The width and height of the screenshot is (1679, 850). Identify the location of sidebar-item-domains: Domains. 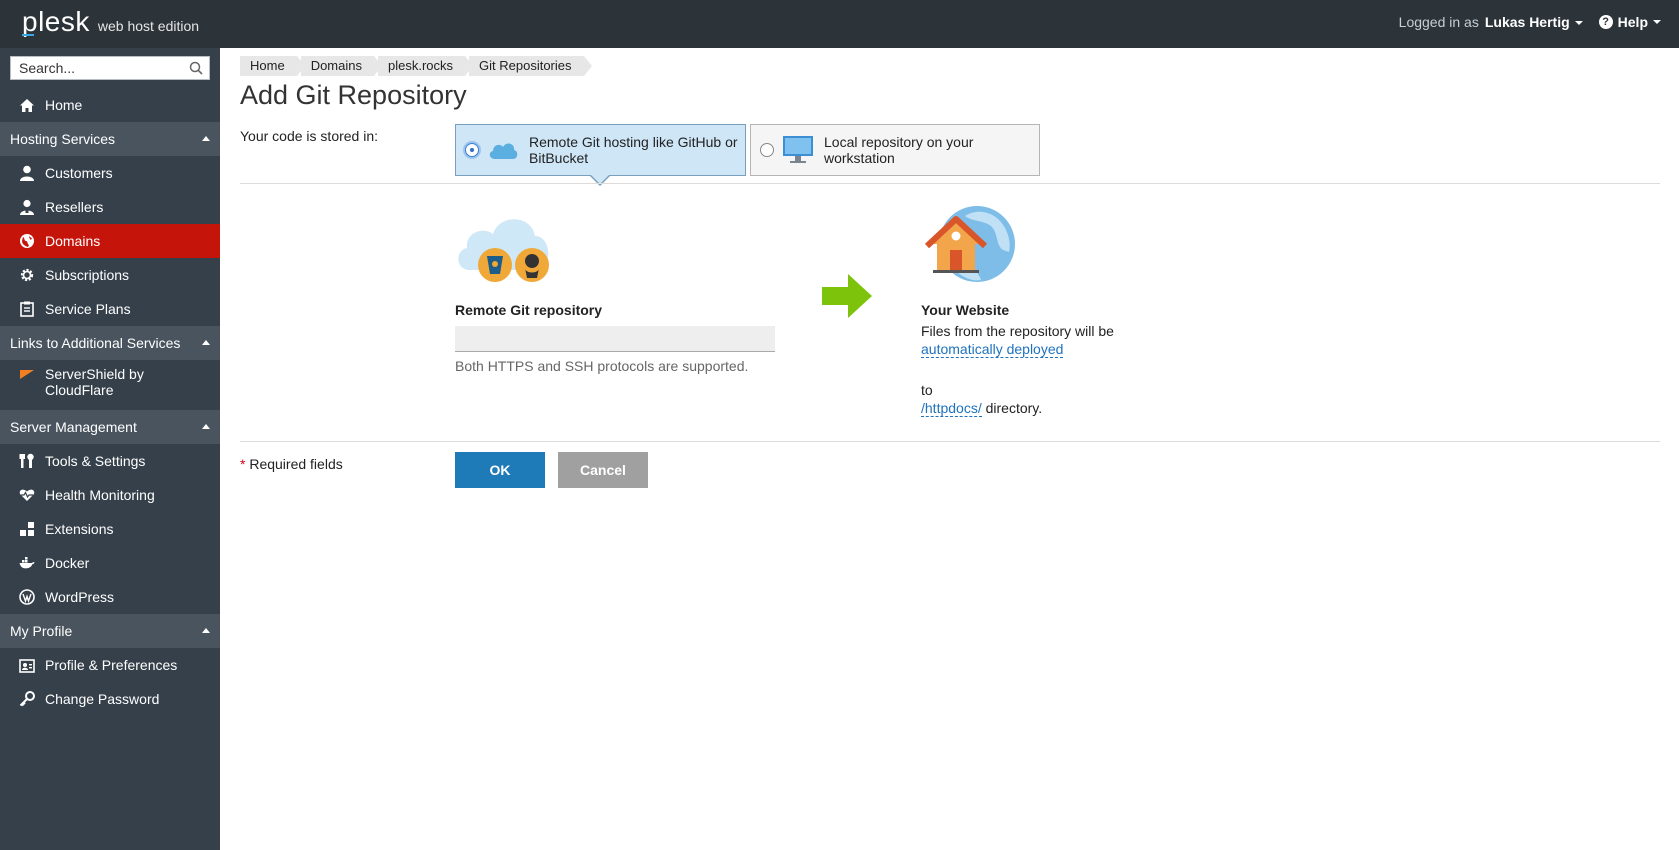
(110, 241).